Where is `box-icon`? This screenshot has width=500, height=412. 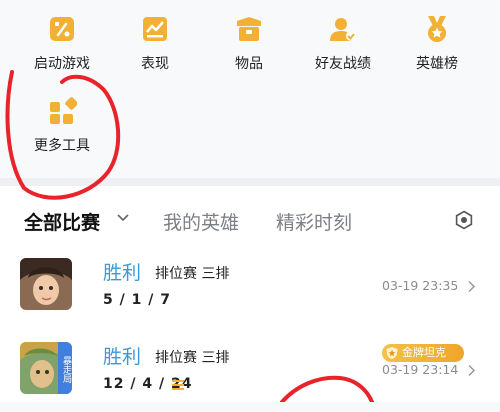
box-icon is located at coordinates (249, 29).